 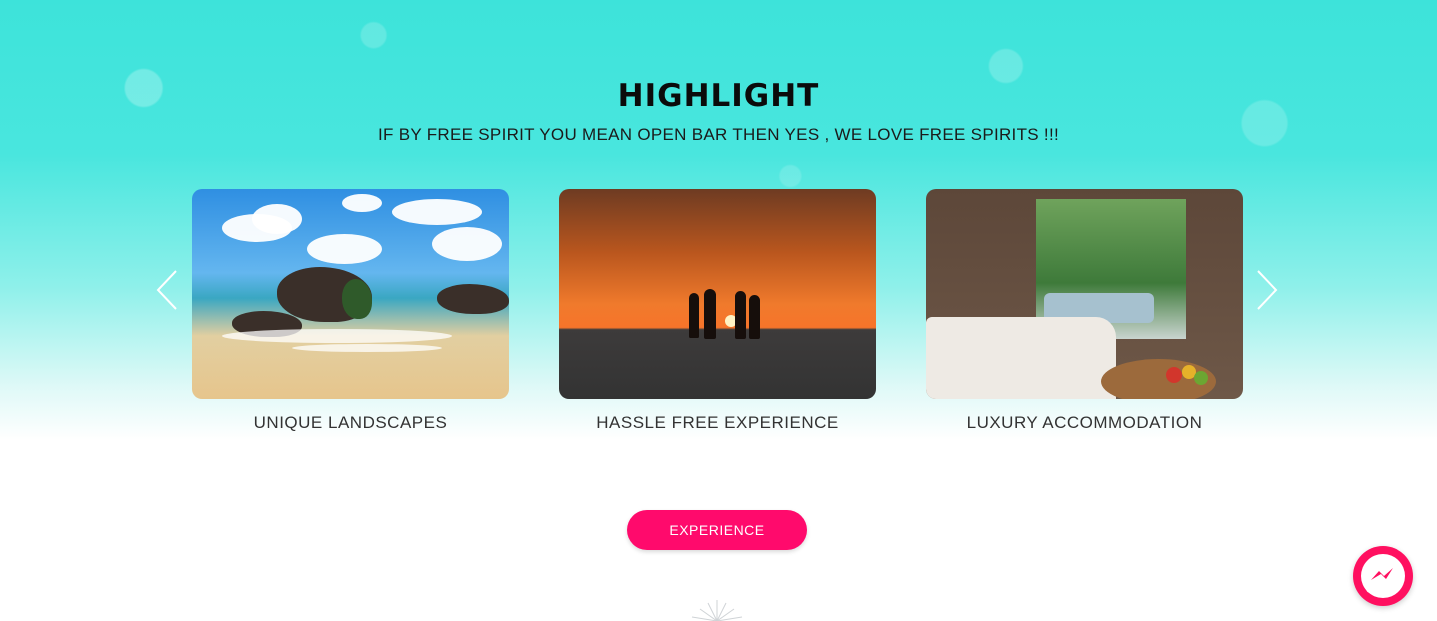 I want to click on carousel-item-caption: UNIQUE LANDSCAPES, so click(x=350, y=422).